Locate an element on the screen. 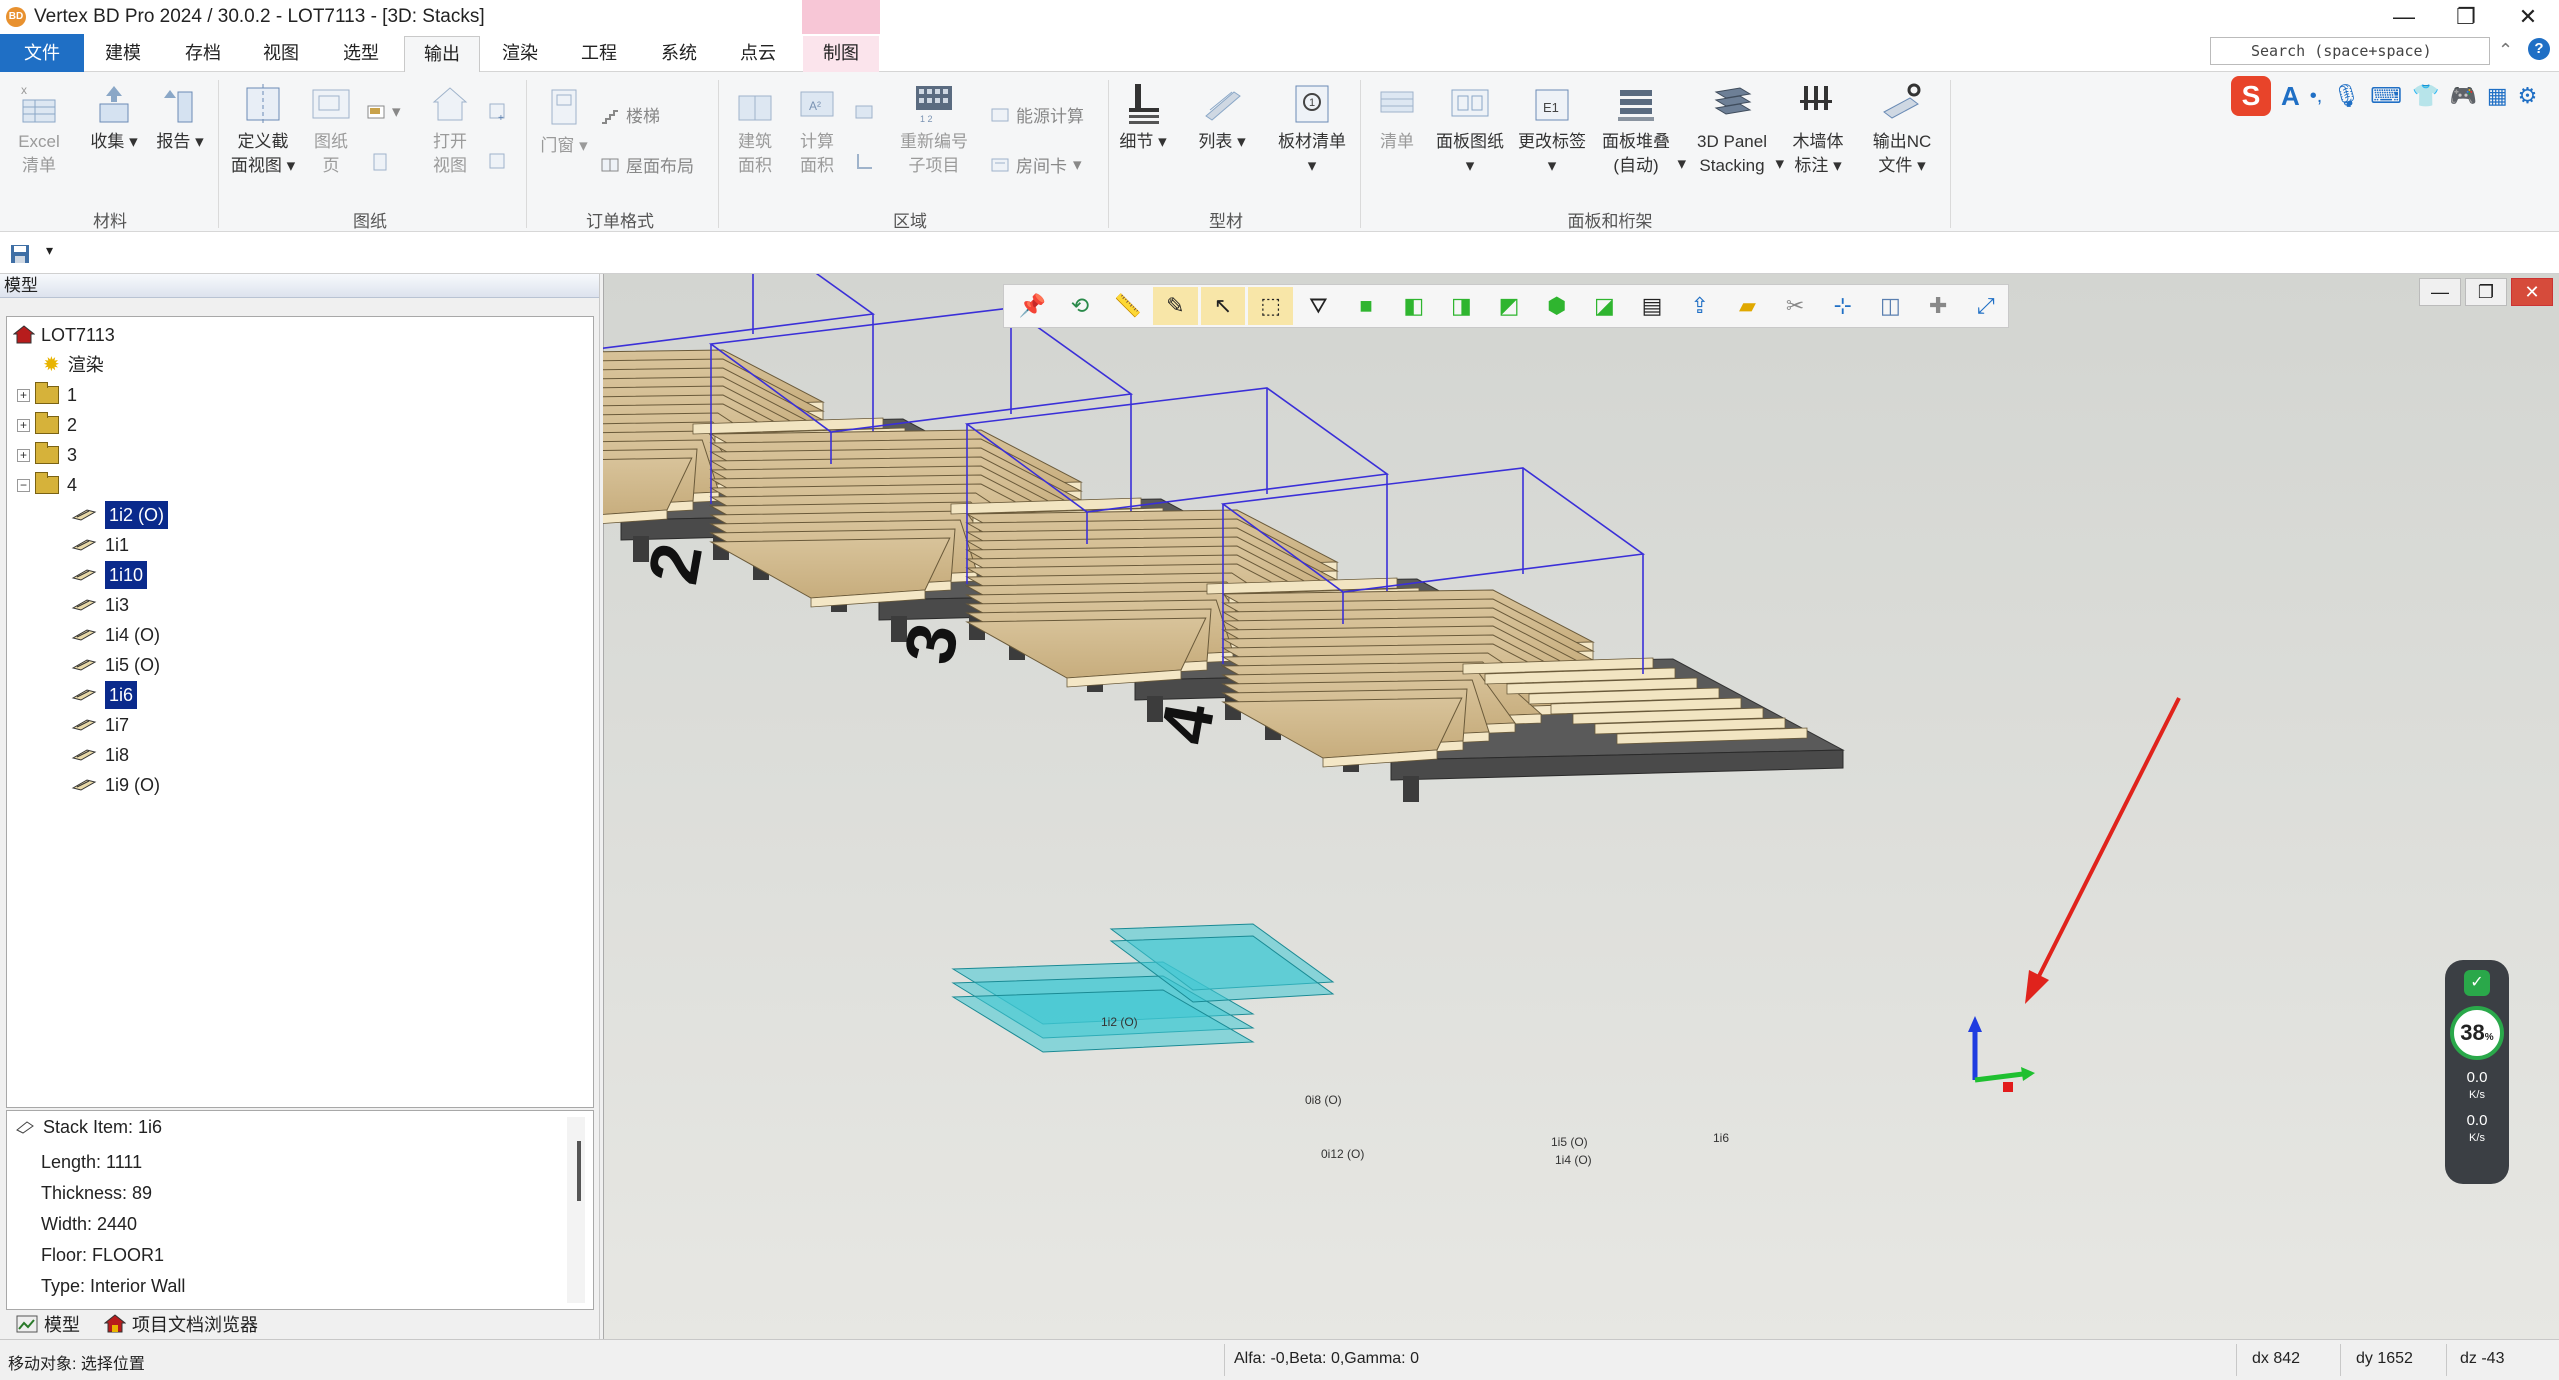 The image size is (2559, 1380). font-a-icon: A is located at coordinates (2290, 96).